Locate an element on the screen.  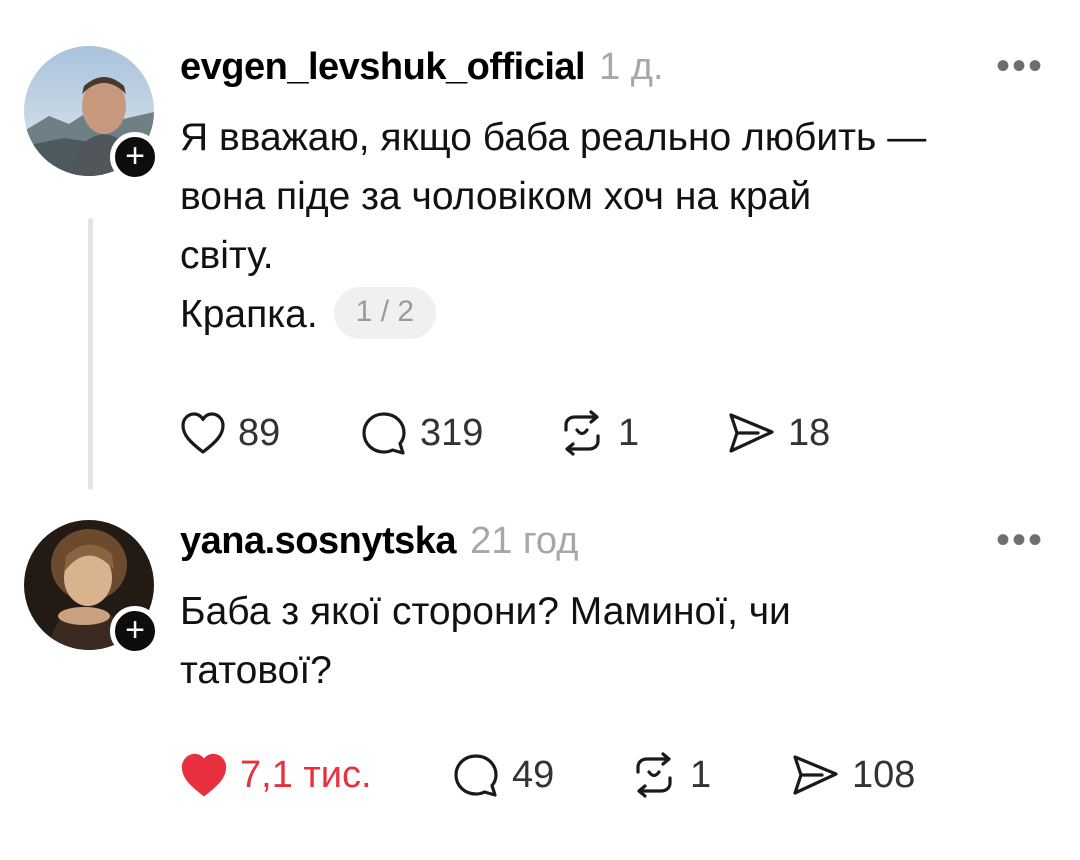
share-button: 18 is located at coordinates (778, 433).